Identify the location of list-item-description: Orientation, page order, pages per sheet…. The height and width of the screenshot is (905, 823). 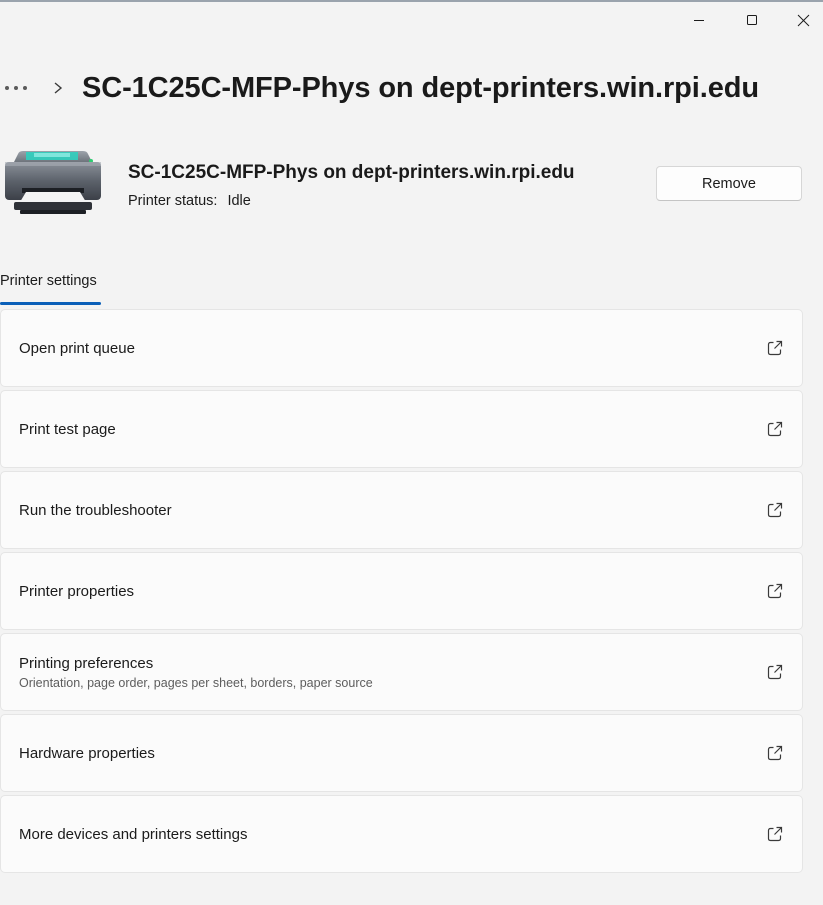
(196, 682).